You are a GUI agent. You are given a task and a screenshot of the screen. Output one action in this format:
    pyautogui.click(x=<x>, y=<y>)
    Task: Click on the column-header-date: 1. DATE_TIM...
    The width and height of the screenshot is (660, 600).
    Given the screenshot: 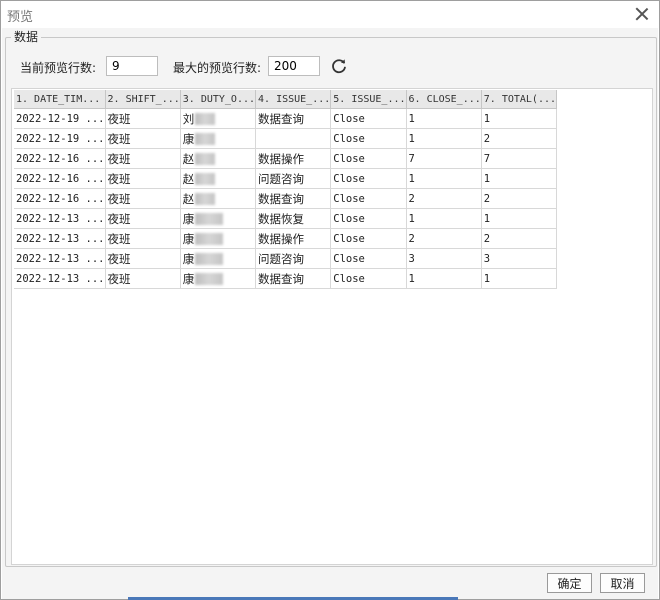 What is the action you would take?
    pyautogui.click(x=60, y=99)
    